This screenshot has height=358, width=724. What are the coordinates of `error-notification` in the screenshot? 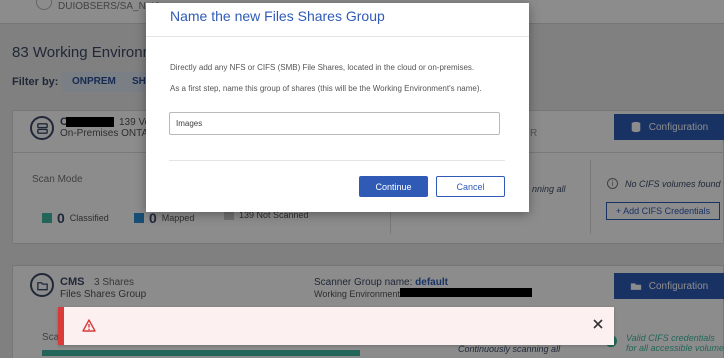 It's located at (336, 326).